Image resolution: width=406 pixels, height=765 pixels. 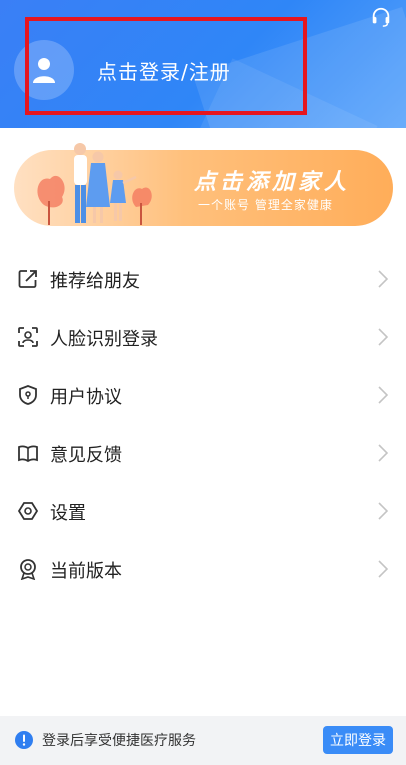 I want to click on menu-item-settings: 设置, so click(x=203, y=511).